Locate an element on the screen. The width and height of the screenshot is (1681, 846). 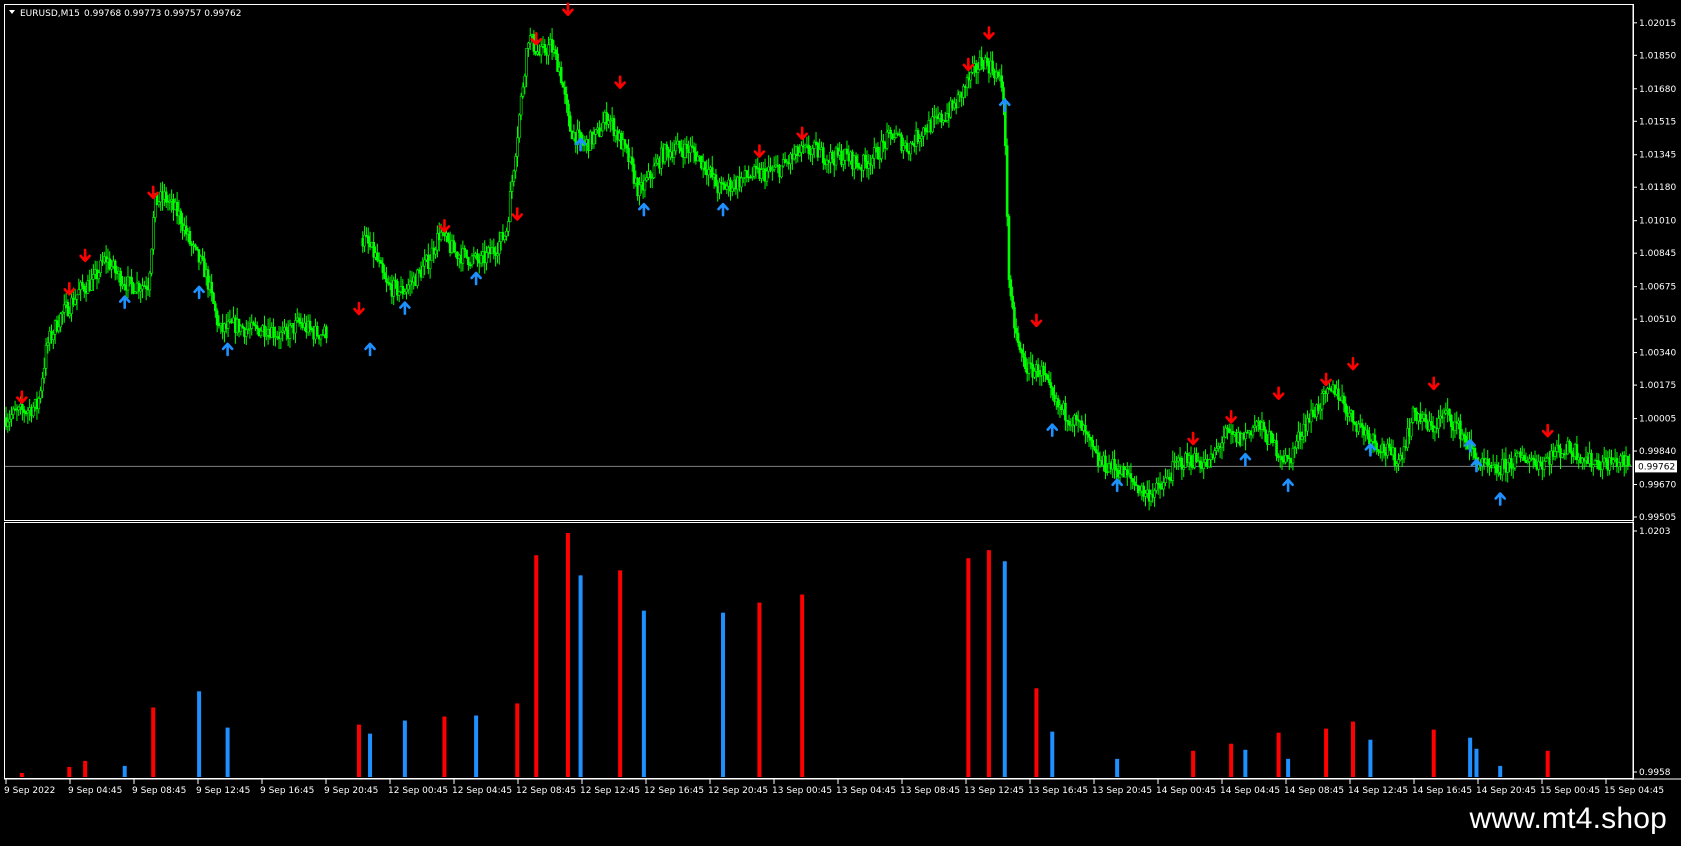
time-tick-label: 13 Sep 08:45 is located at coordinates (930, 791).